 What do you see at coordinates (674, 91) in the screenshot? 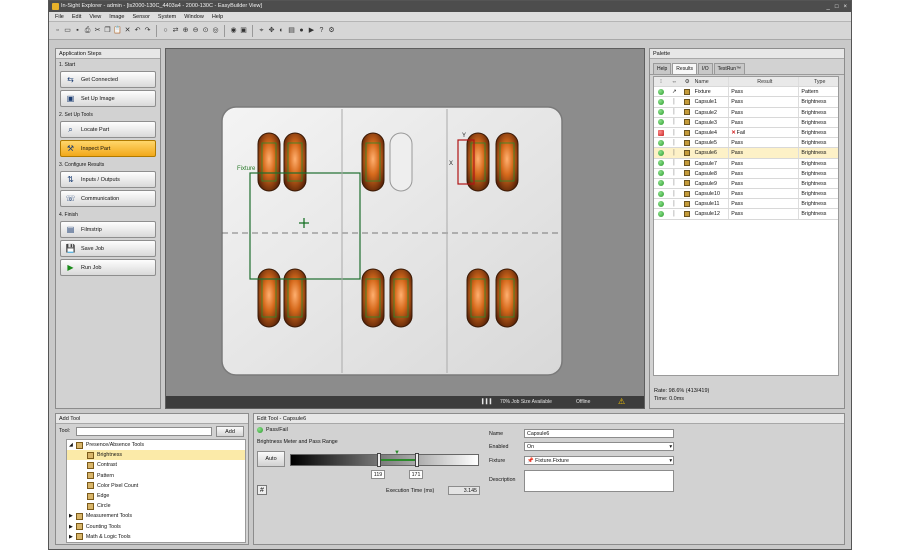
I see `link-cell: ↗` at bounding box center [674, 91].